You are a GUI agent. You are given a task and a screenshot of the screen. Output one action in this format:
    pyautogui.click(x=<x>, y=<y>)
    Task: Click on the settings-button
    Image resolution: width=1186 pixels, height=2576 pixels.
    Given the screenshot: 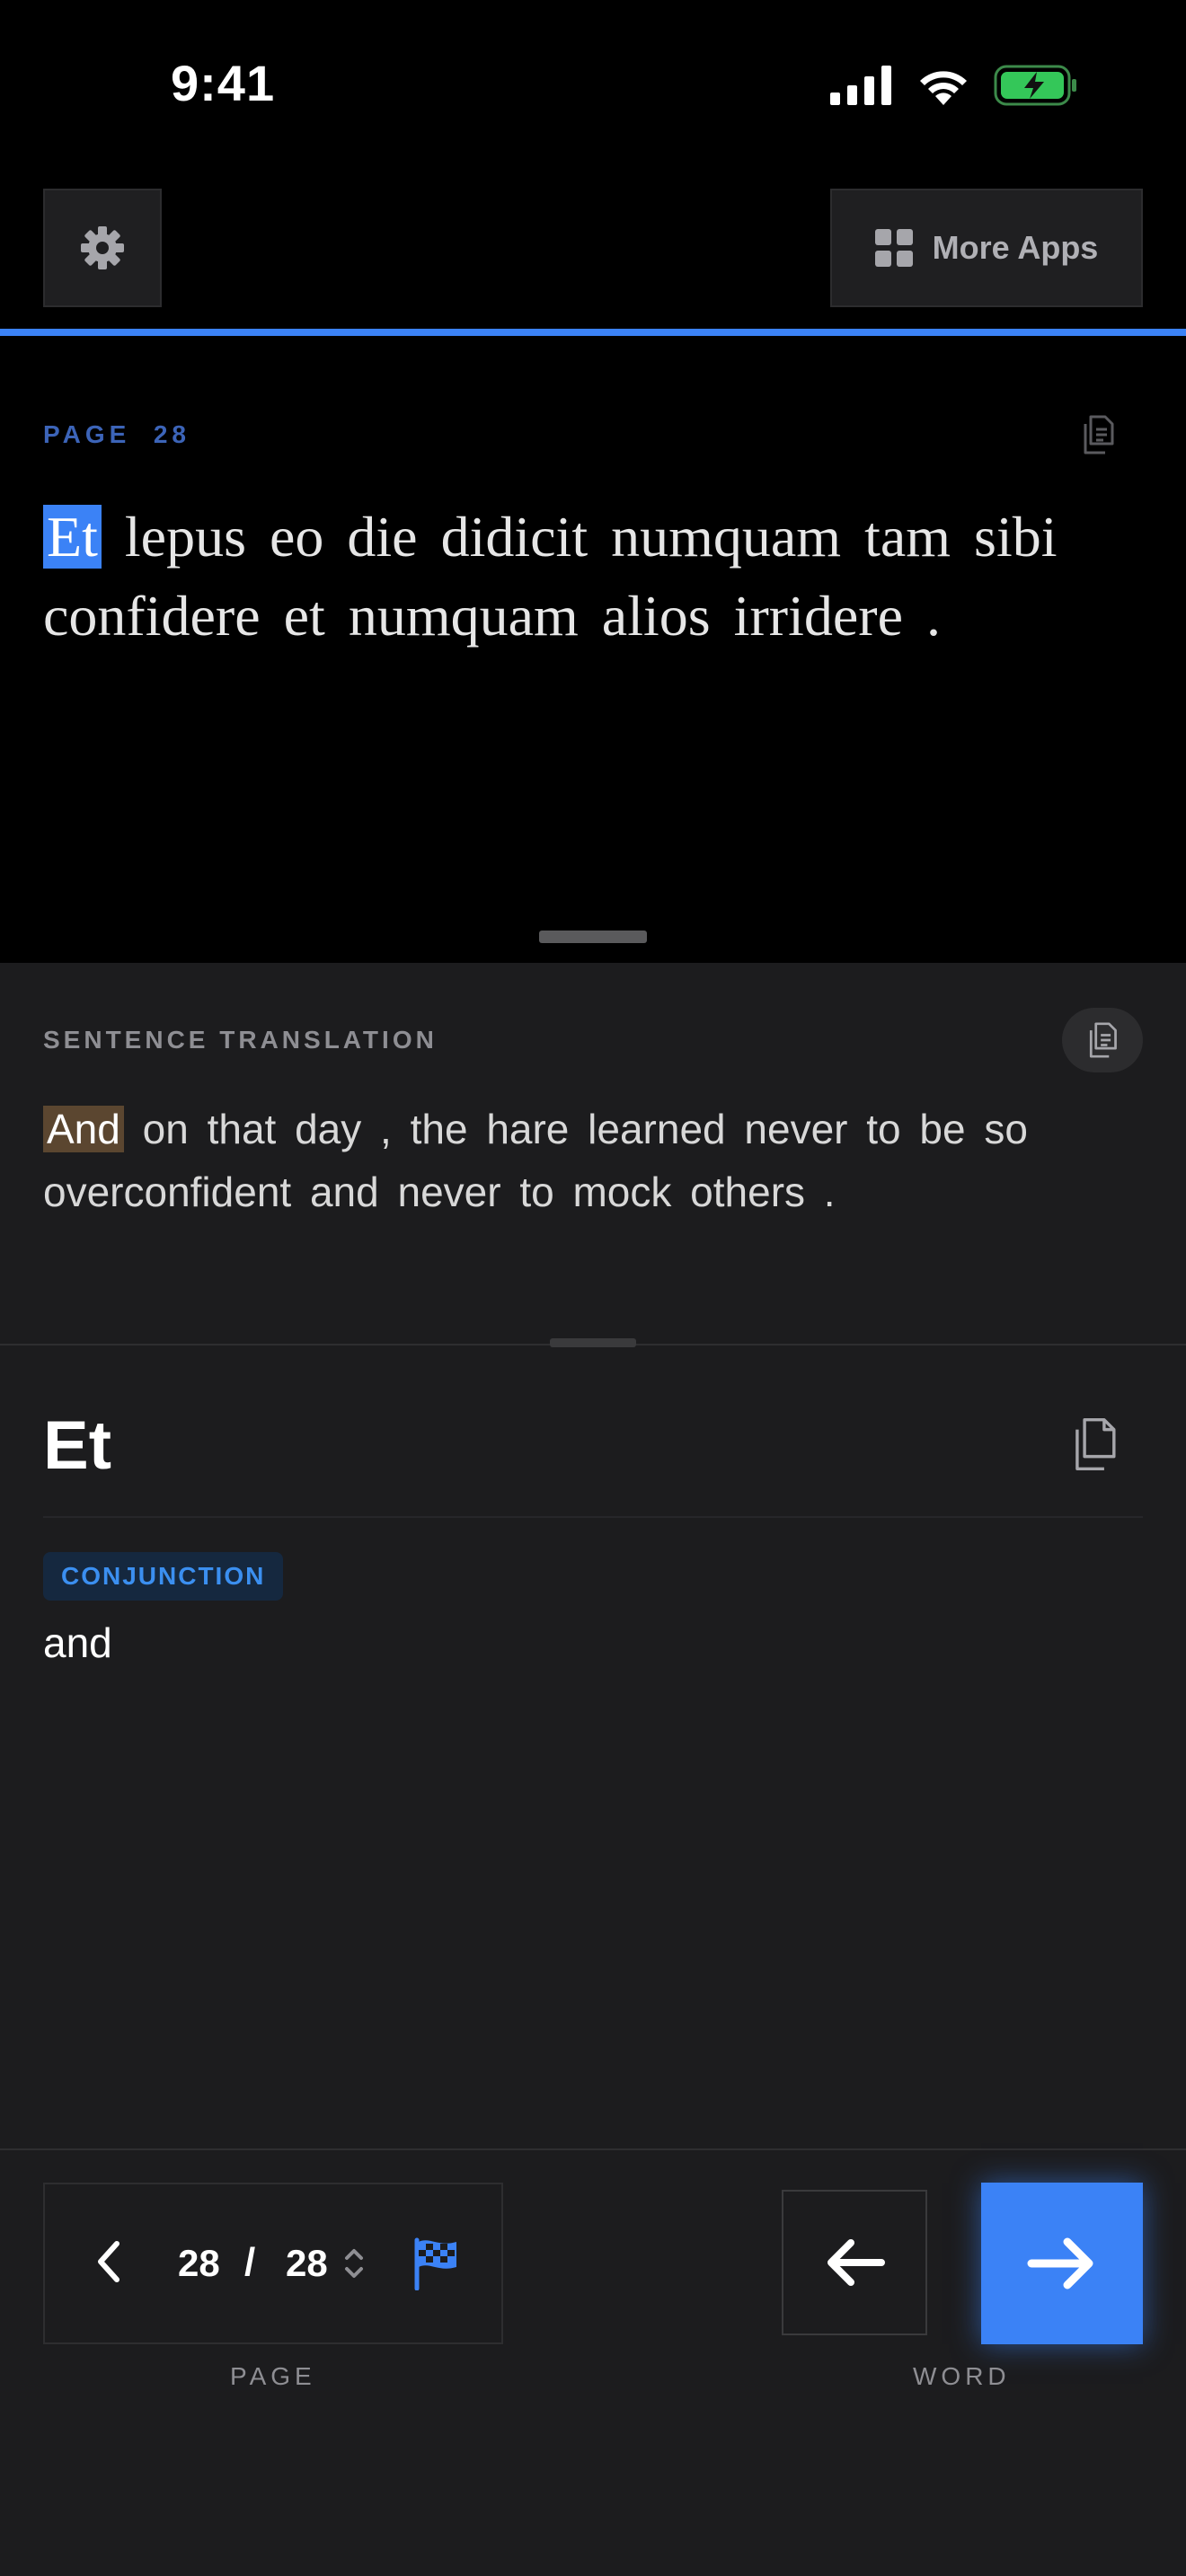 What is the action you would take?
    pyautogui.click(x=102, y=248)
    